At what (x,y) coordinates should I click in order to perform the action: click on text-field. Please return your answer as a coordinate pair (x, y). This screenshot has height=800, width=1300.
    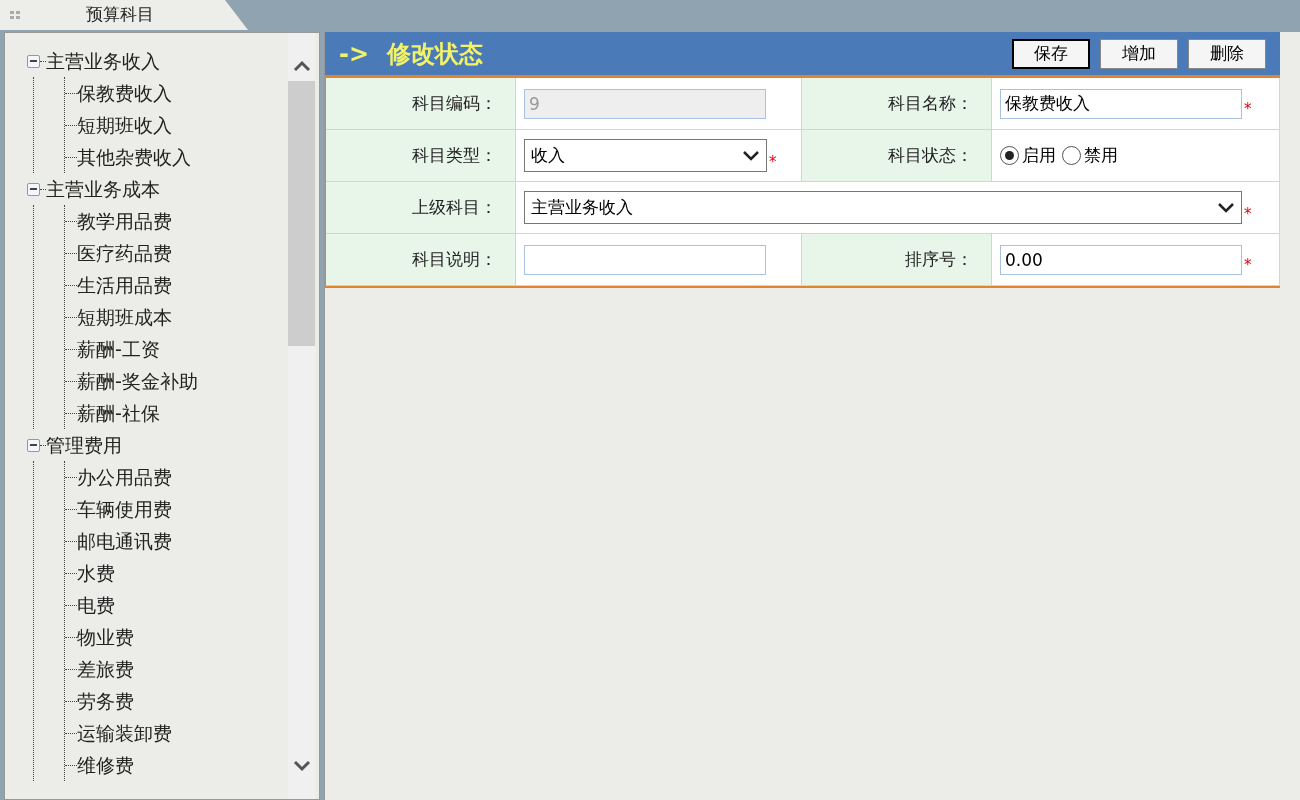
    Looking at the image, I should click on (645, 259).